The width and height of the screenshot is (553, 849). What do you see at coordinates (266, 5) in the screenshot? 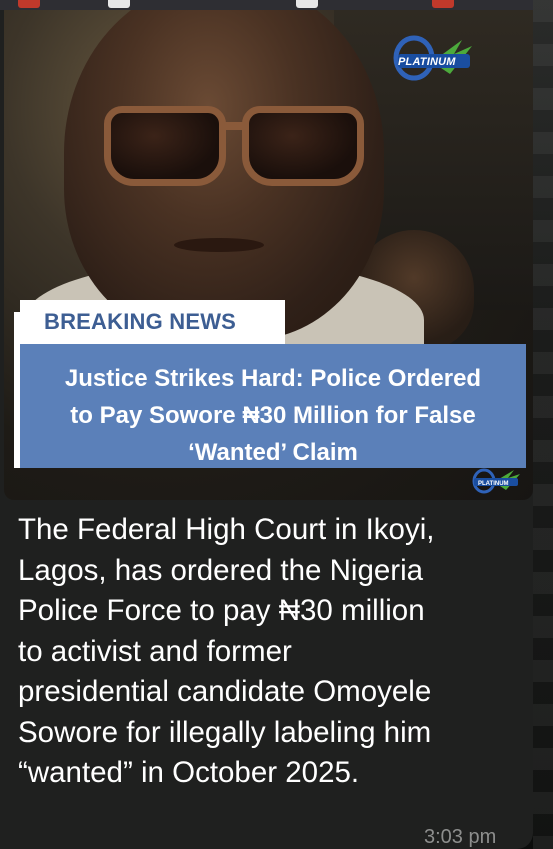
I see `forwarded-header` at bounding box center [266, 5].